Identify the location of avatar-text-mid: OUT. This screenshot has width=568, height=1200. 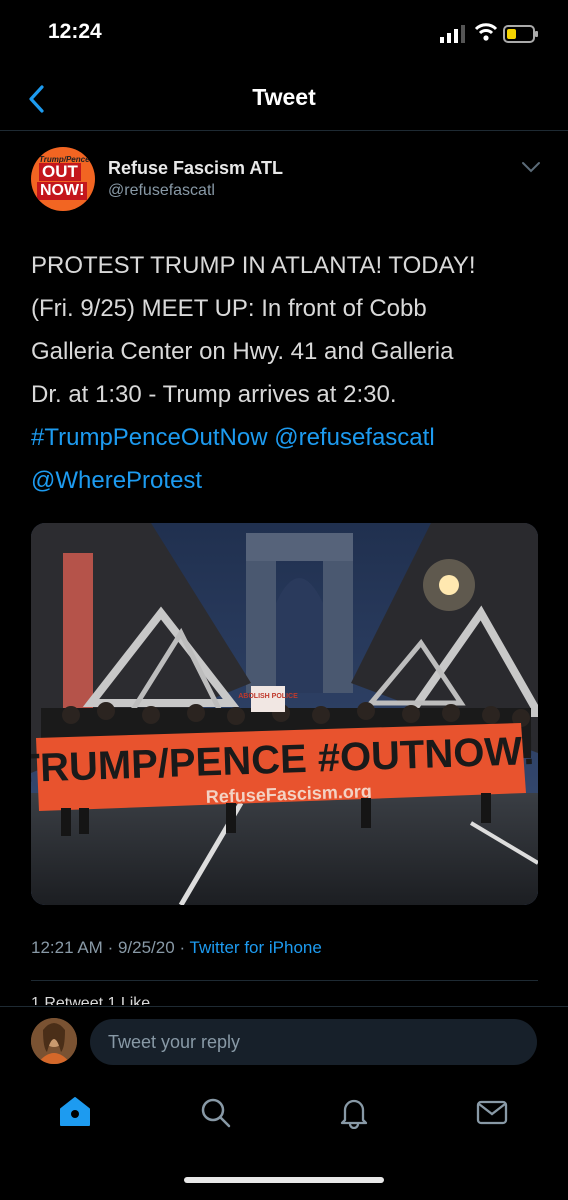
(60, 172).